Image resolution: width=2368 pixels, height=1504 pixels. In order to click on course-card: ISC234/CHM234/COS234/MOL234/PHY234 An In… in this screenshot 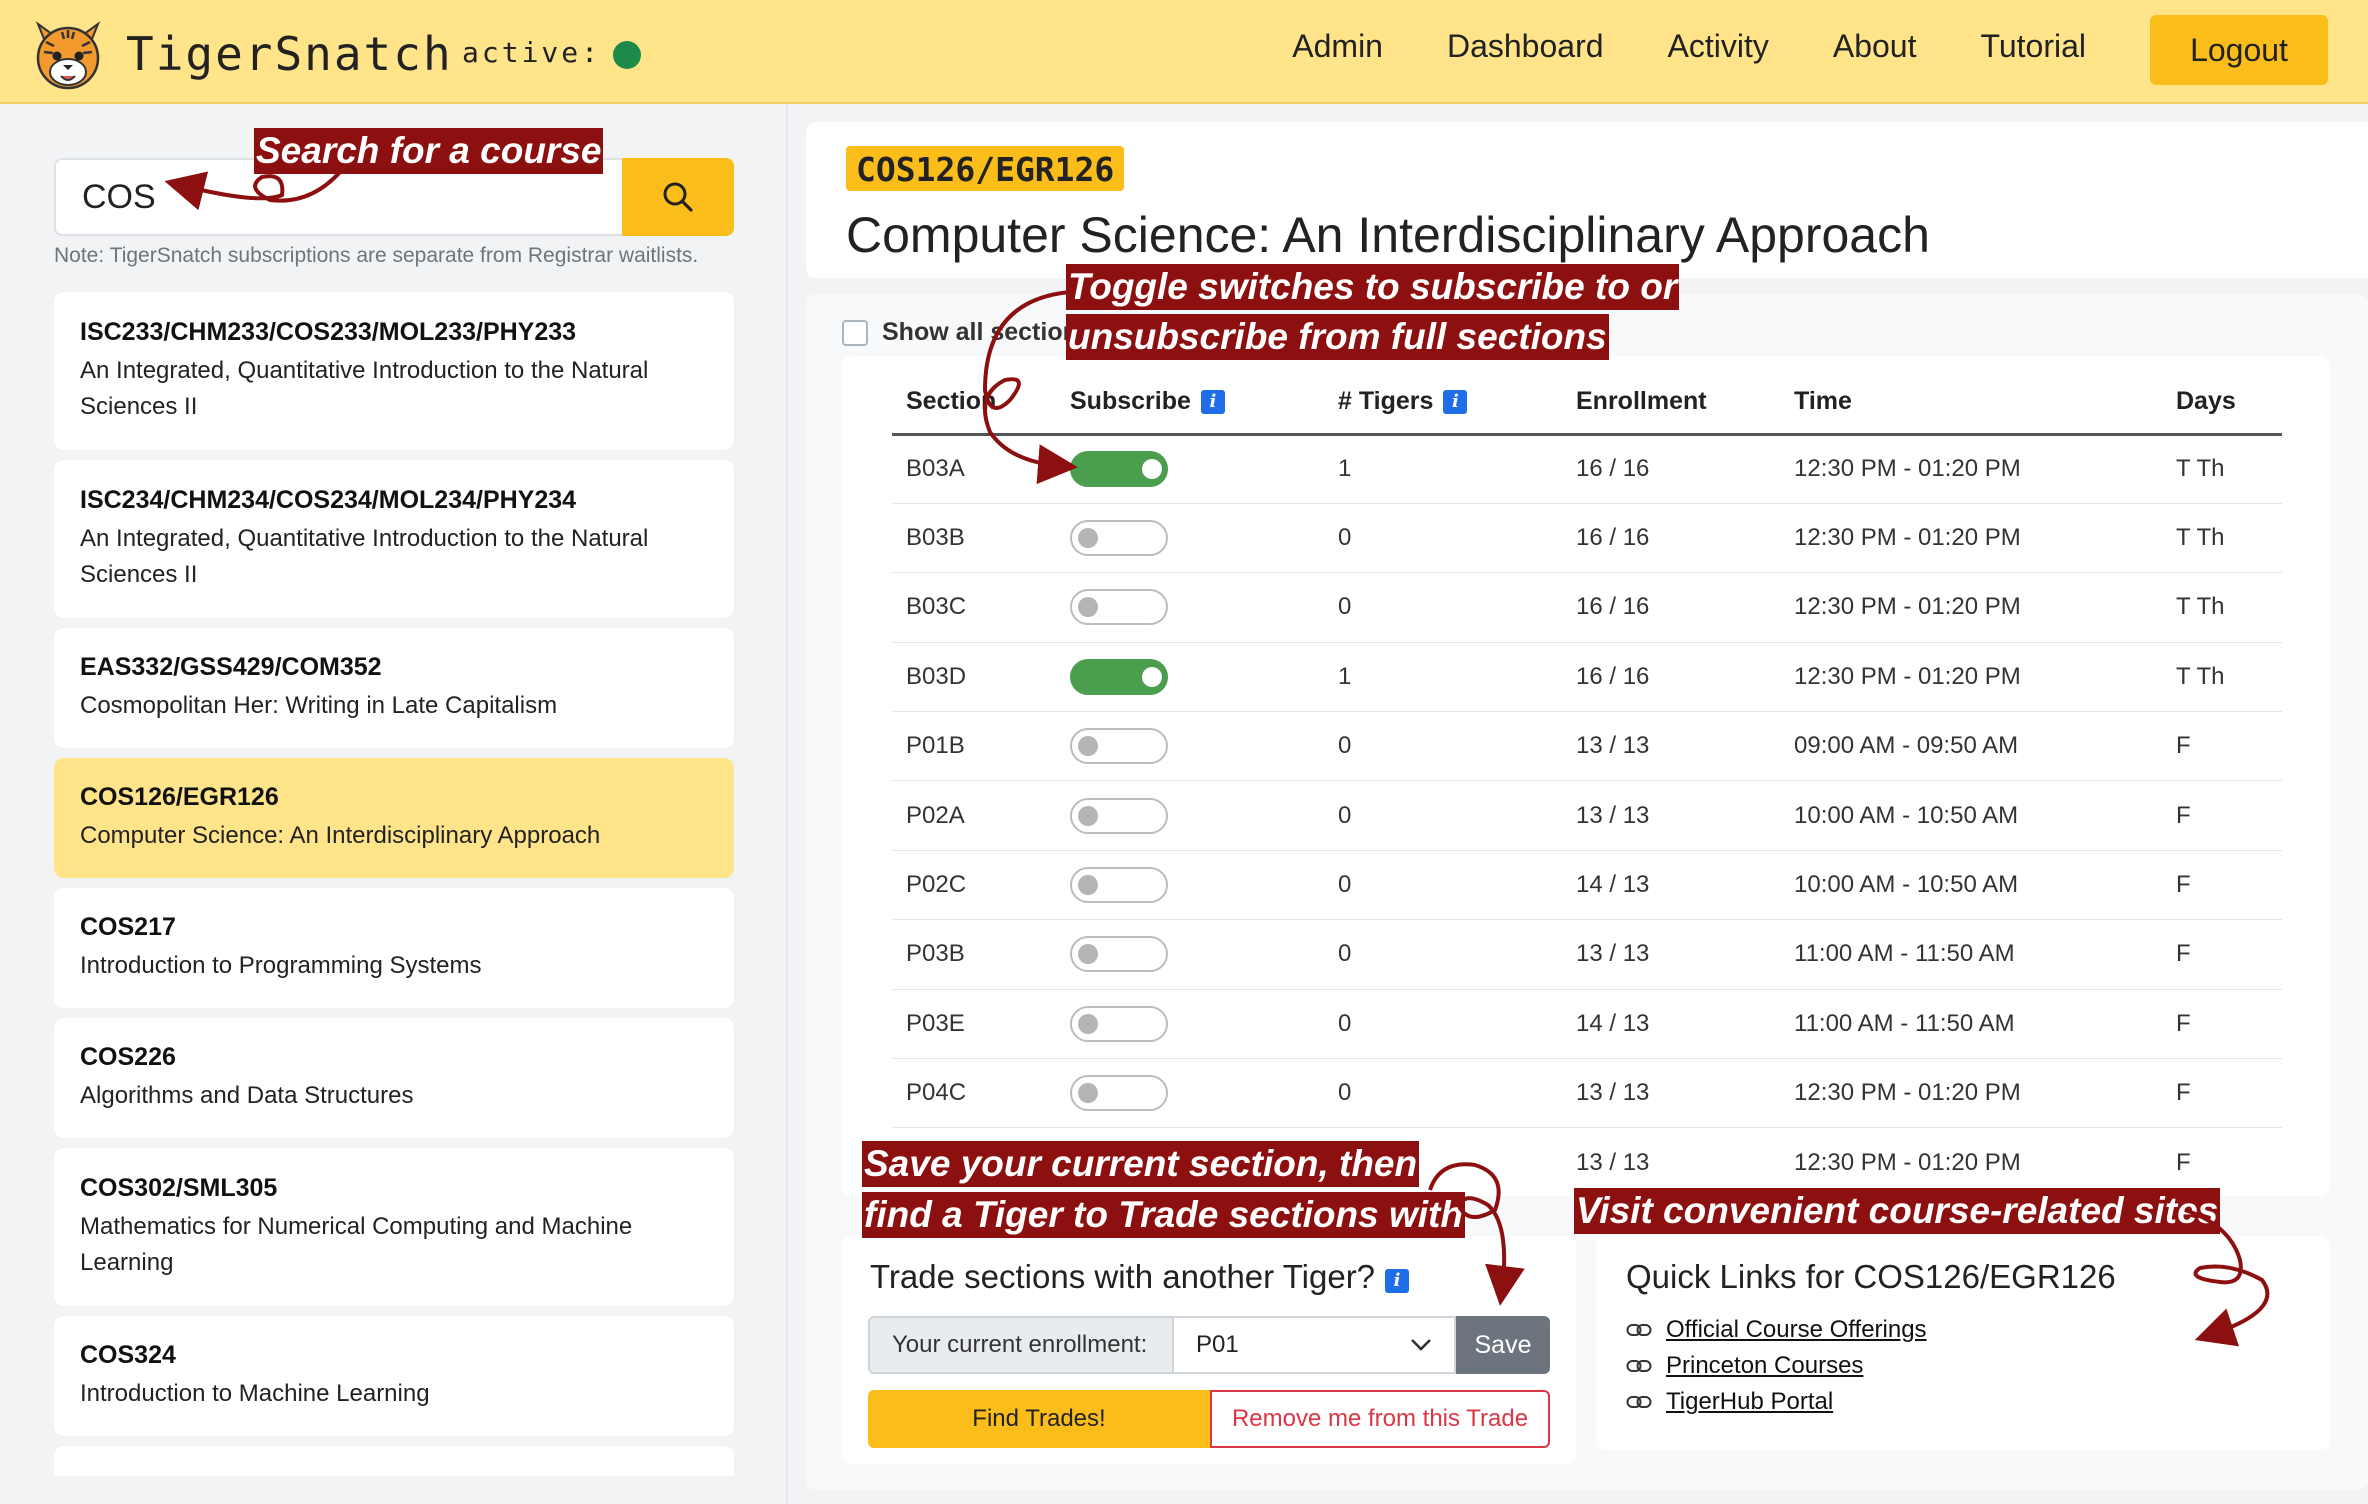, I will do `click(394, 539)`.